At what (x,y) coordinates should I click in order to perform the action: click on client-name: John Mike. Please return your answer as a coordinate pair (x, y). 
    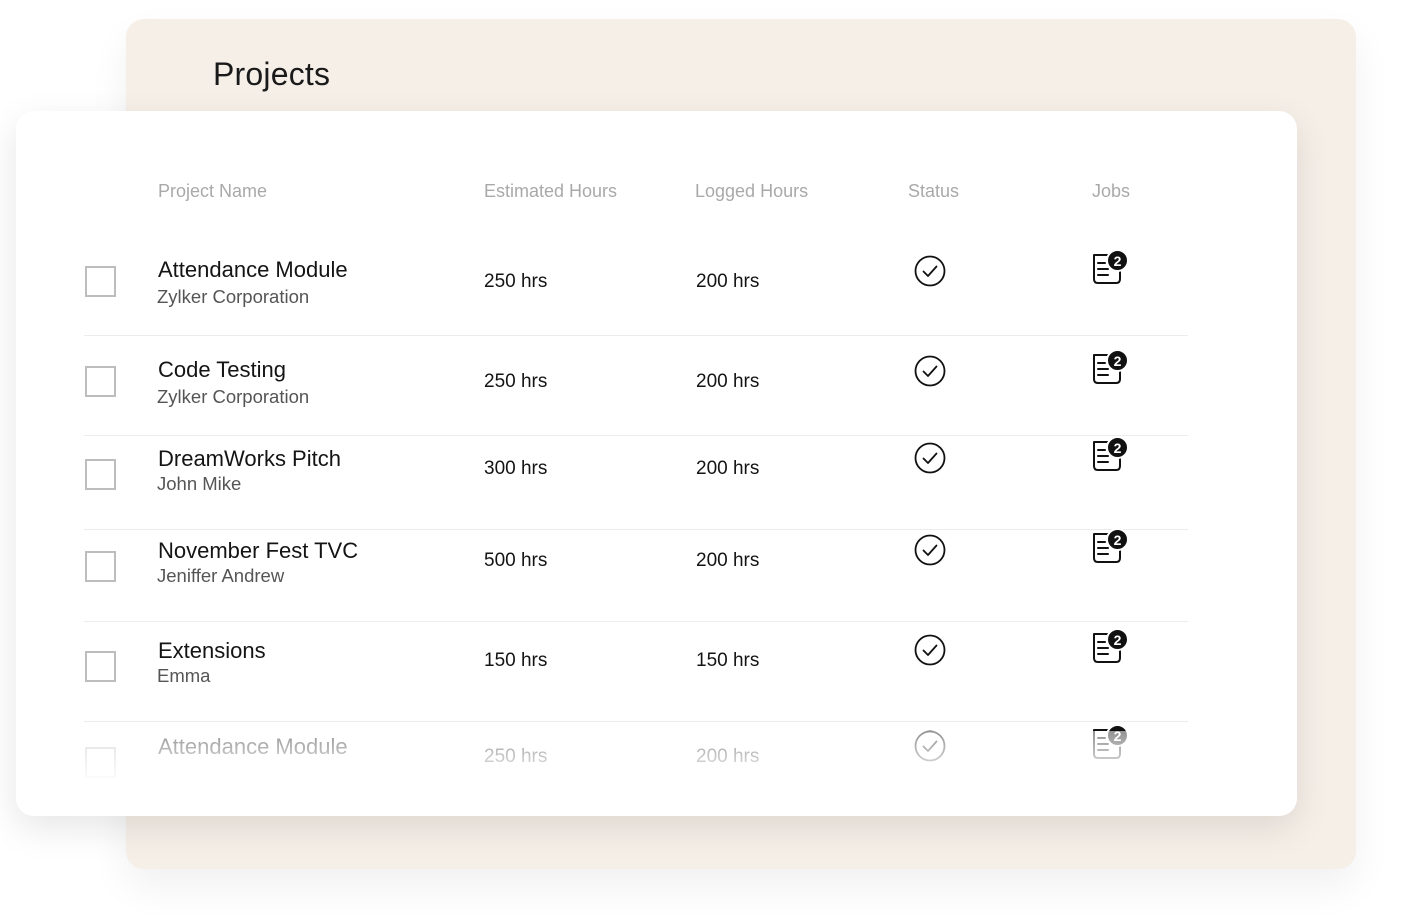
    Looking at the image, I should click on (199, 483).